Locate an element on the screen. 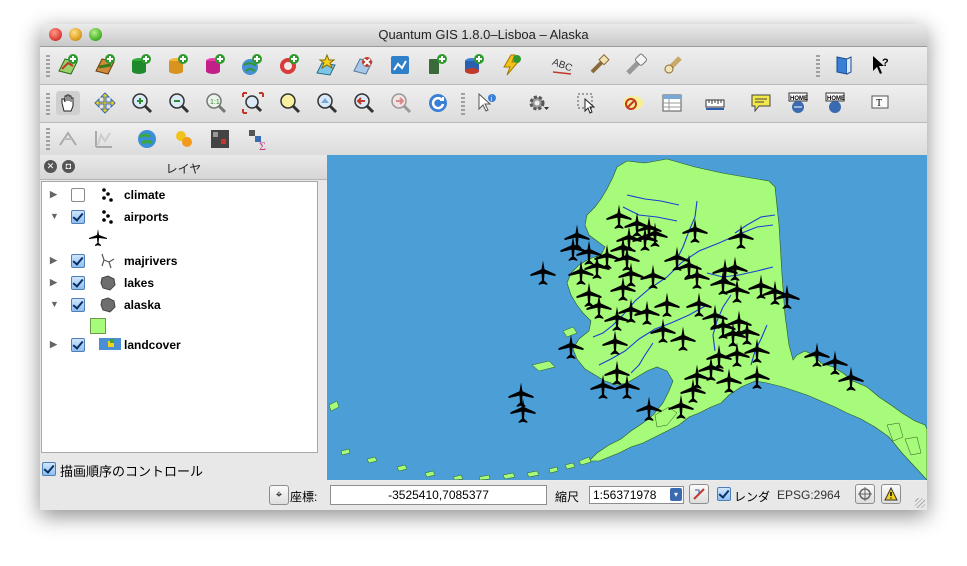 The image size is (967, 566). zoom-actual-size-icon: 1:1 is located at coordinates (216, 103).